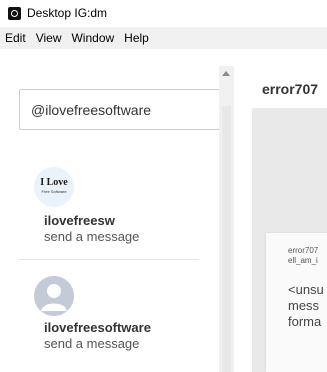 The width and height of the screenshot is (327, 372). What do you see at coordinates (163, 38) in the screenshot?
I see `menu-bar: Edit View Window Help` at bounding box center [163, 38].